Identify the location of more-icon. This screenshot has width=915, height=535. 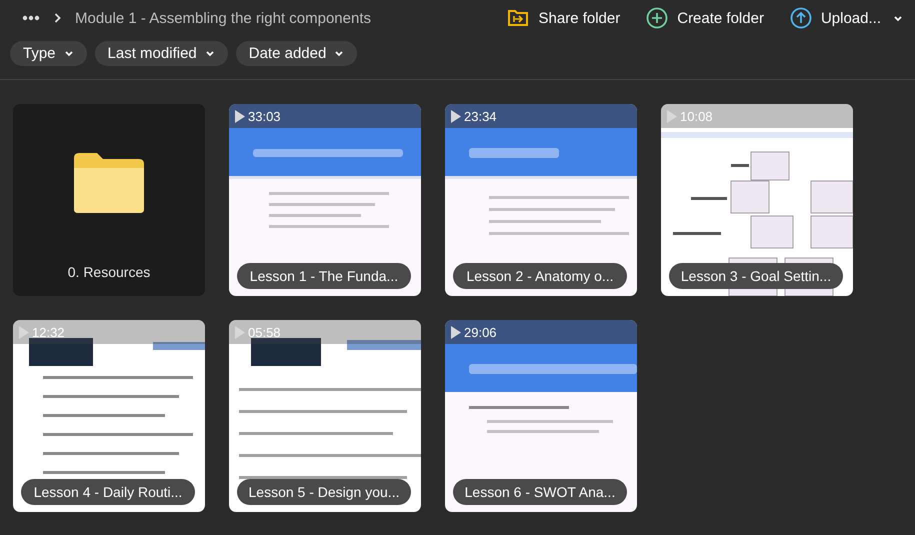
(31, 18).